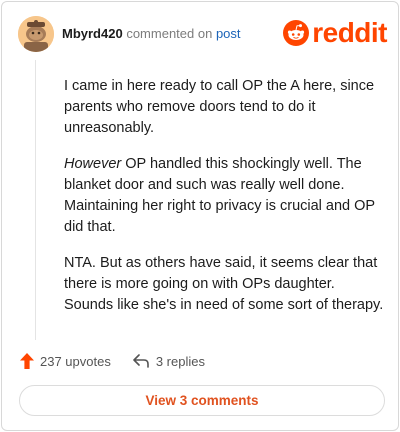 The image size is (400, 432). Describe the element at coordinates (180, 361) in the screenshot. I see `reply-count: 3 replies` at that location.